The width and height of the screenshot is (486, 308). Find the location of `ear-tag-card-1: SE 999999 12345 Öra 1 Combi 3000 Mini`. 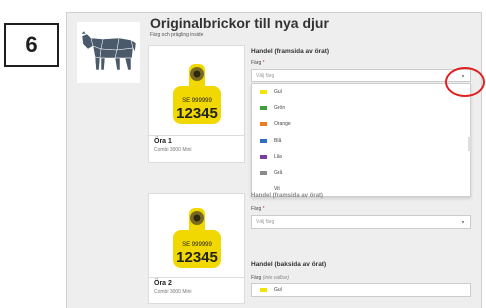

ear-tag-card-1: SE 999999 12345 Öra 1 Combi 3000 Mini is located at coordinates (196, 104).